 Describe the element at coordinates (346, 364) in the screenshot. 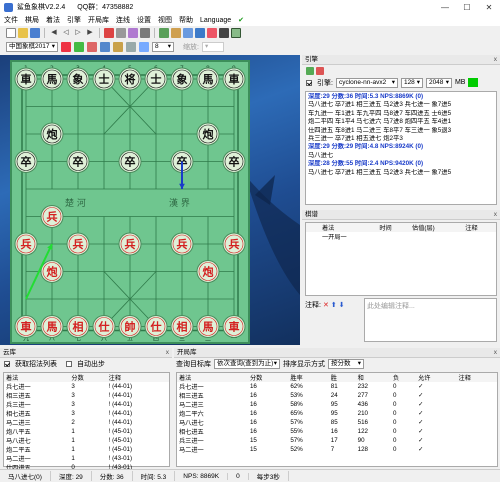

I see `sort-select: 按分数 ▾` at that location.